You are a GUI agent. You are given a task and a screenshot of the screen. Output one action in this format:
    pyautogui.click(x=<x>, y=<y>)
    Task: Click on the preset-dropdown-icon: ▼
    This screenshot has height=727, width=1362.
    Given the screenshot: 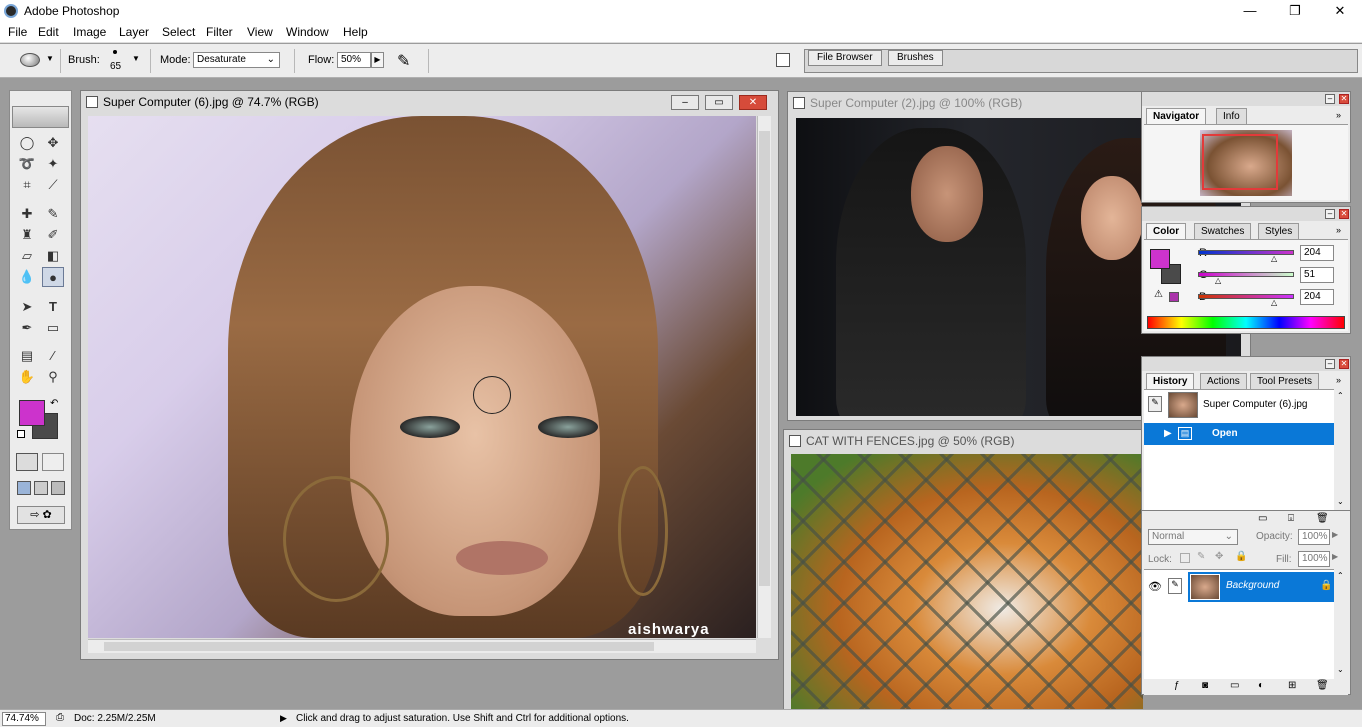 What is the action you would take?
    pyautogui.click(x=50, y=58)
    